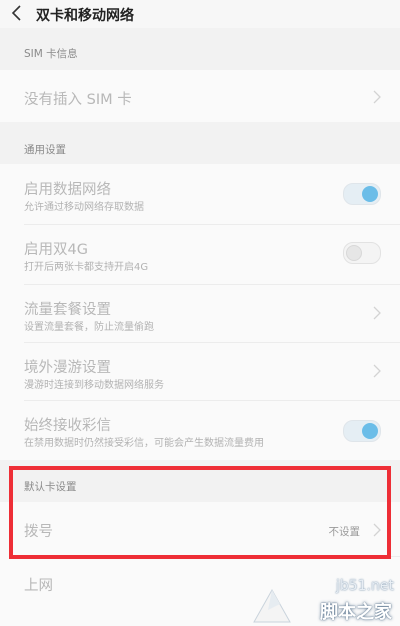  What do you see at coordinates (356, 612) in the screenshot?
I see `watermark-name: 脚本之家` at bounding box center [356, 612].